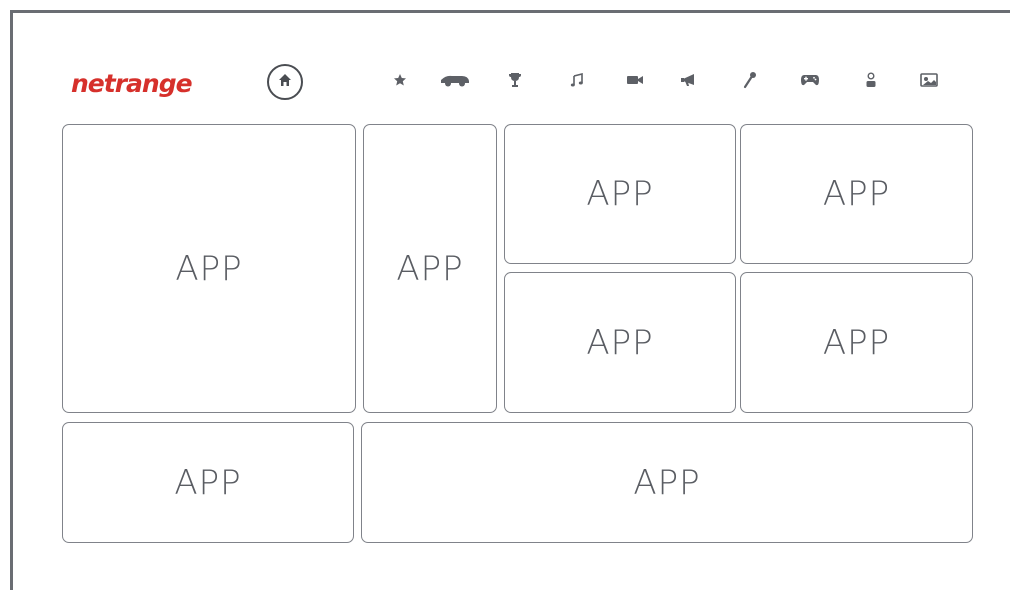 The image size is (1010, 590). I want to click on car-icon, so click(455, 82).